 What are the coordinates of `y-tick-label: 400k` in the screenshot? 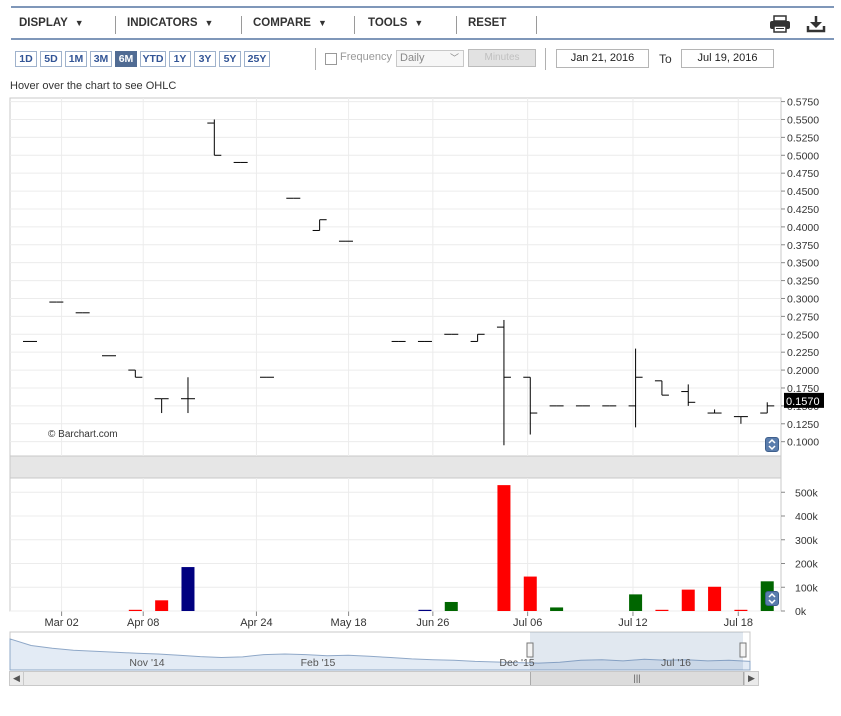 It's located at (807, 517).